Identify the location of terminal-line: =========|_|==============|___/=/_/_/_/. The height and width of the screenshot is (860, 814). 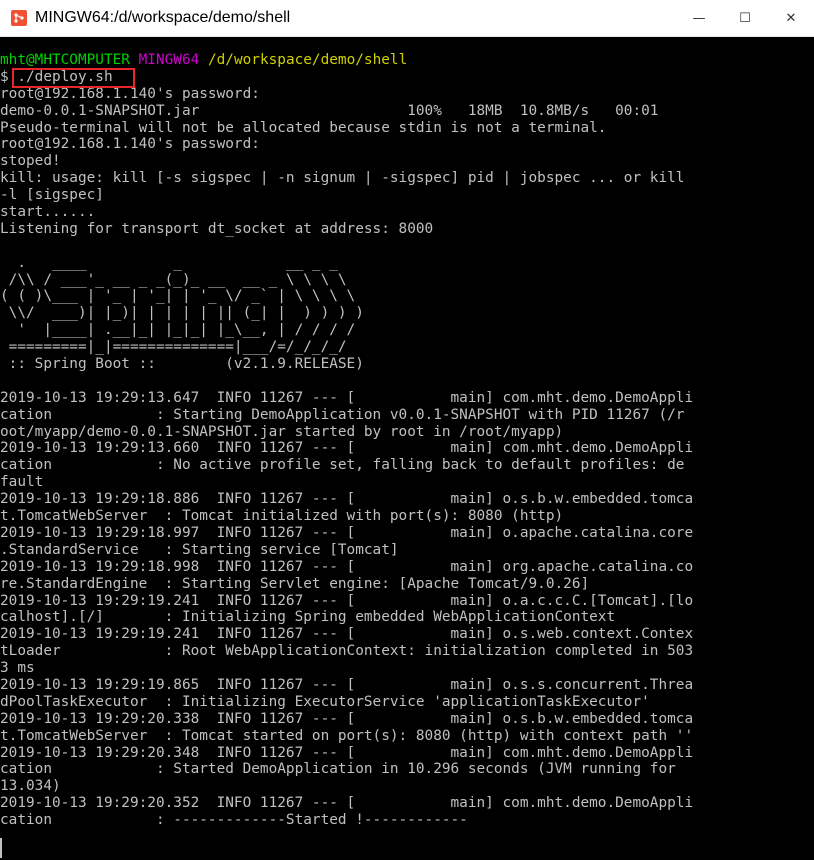
(173, 347).